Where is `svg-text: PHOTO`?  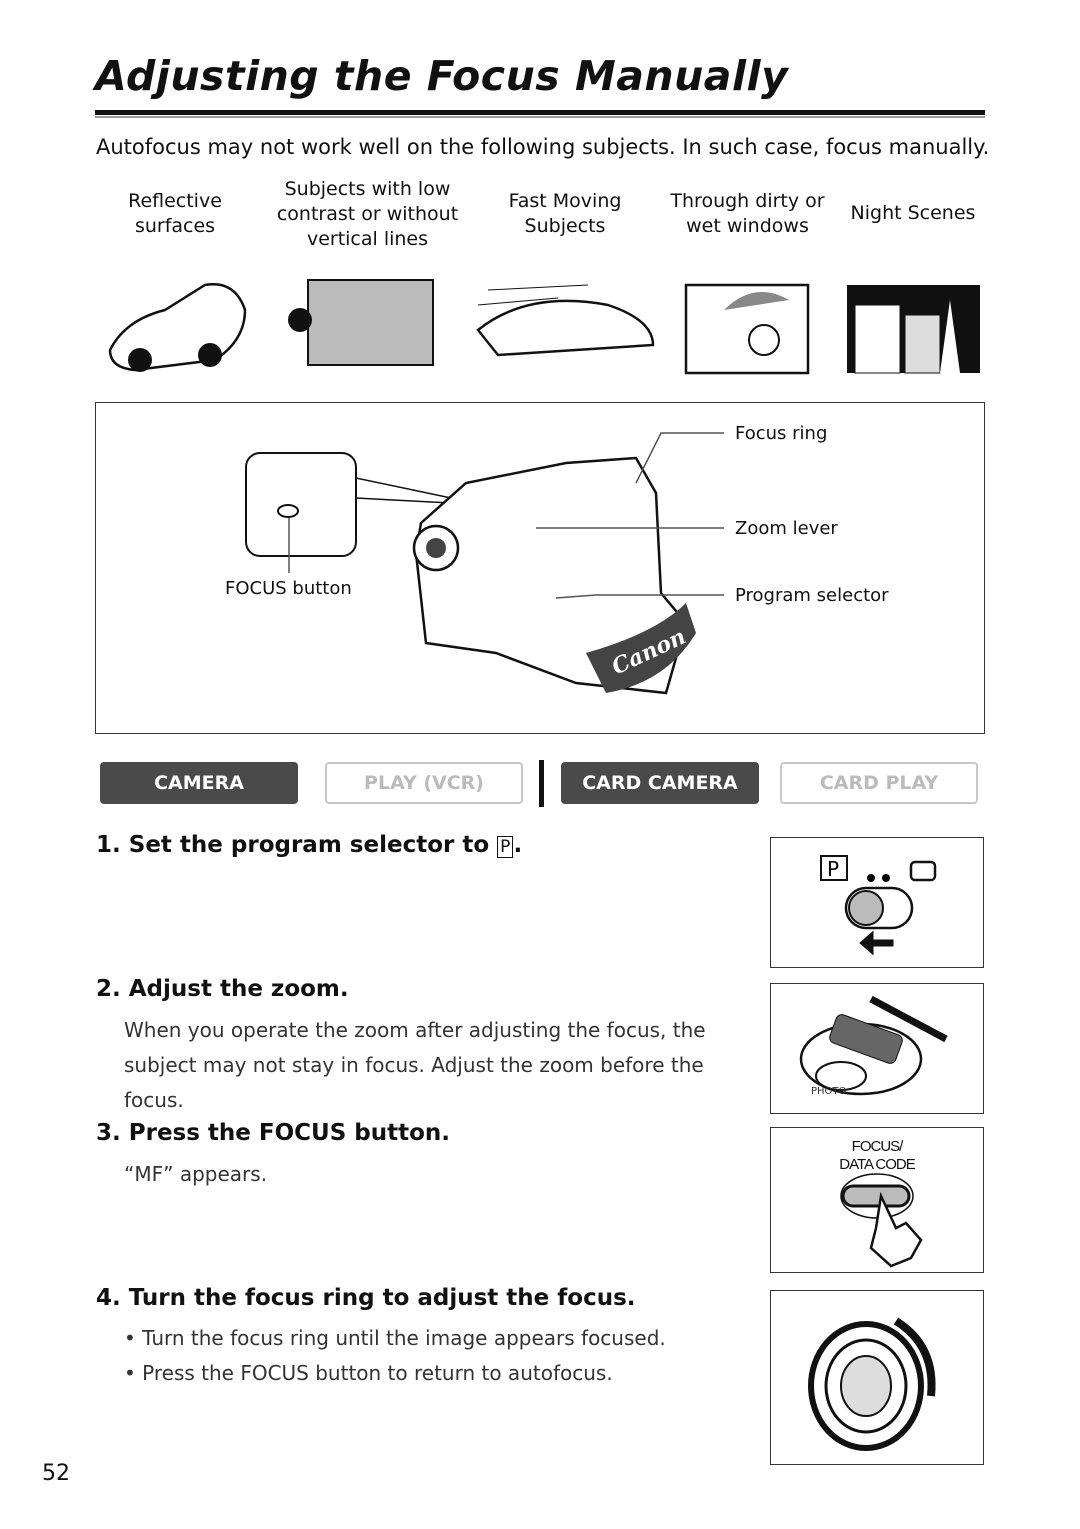 svg-text: PHOTO is located at coordinates (829, 1091).